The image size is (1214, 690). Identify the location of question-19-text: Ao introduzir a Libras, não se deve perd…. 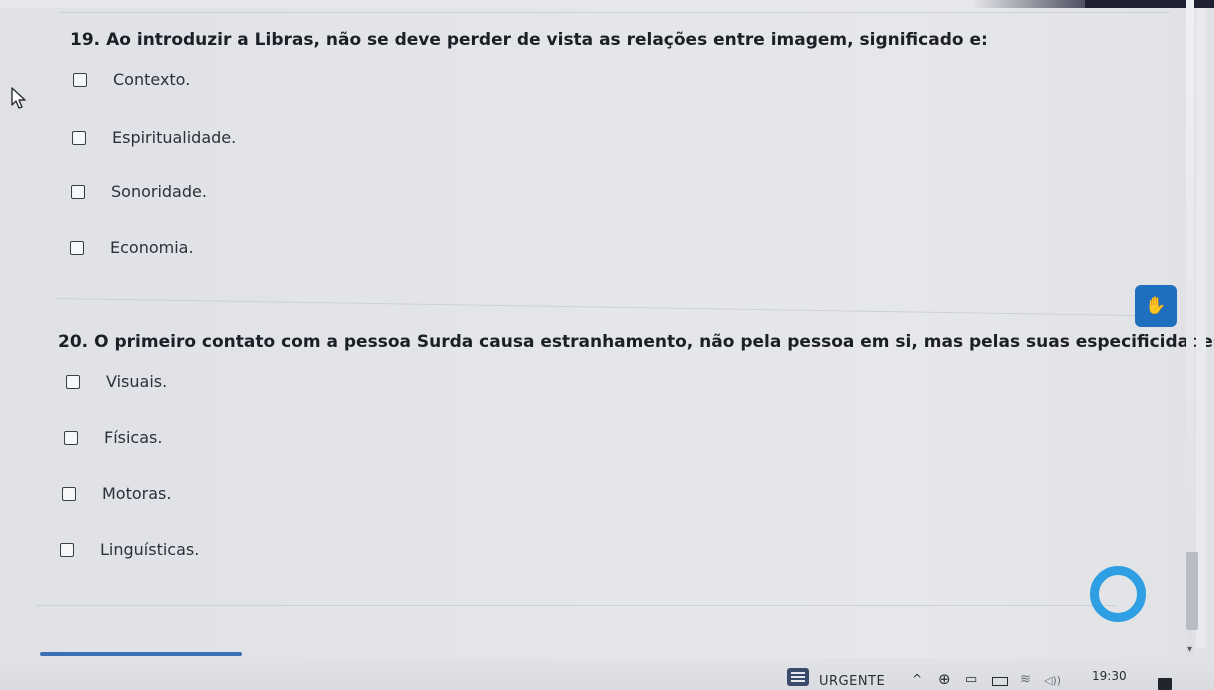
(547, 40).